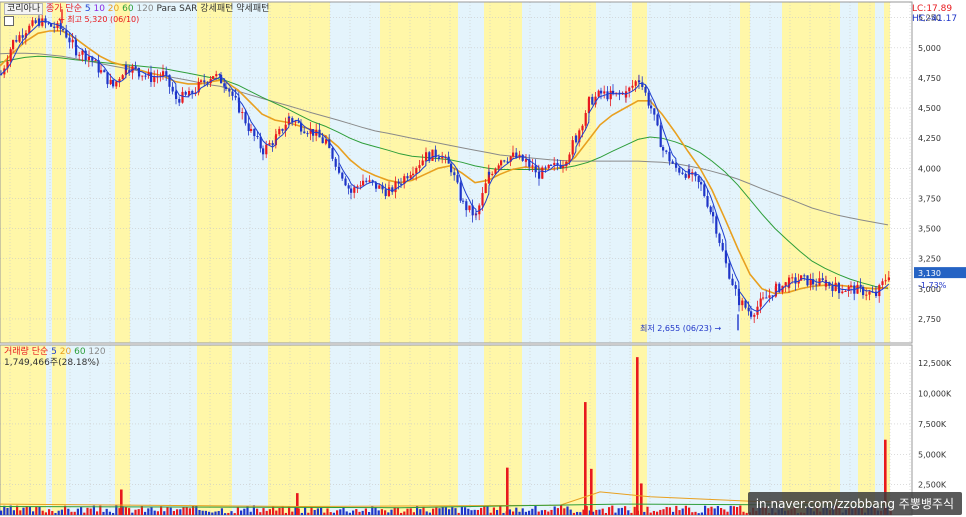 The width and height of the screenshot is (966, 517). What do you see at coordinates (929, 198) in the screenshot?
I see `price-tick-label: 3,750` at bounding box center [929, 198].